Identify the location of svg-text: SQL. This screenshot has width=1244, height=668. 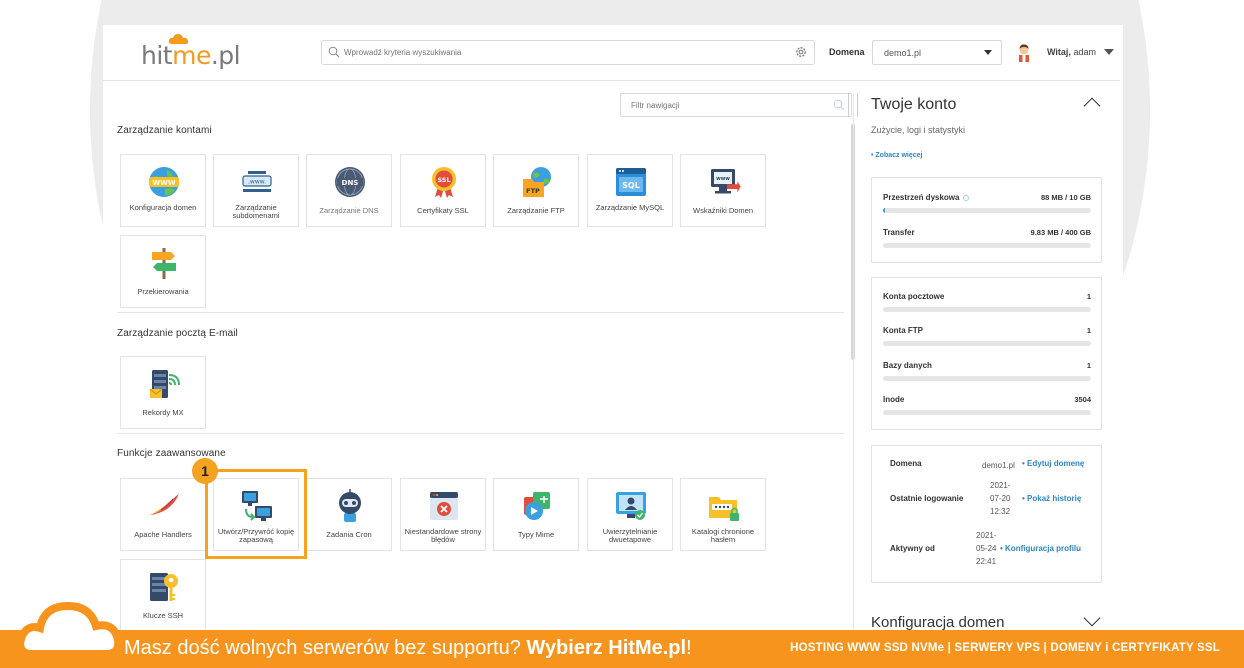
(631, 185).